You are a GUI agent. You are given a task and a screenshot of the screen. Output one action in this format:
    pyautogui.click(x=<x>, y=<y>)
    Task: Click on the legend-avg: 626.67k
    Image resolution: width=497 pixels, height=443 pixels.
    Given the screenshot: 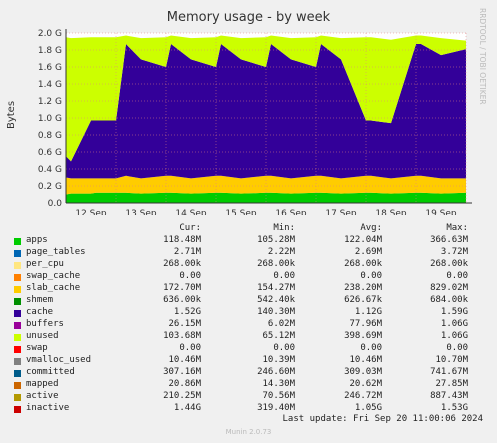 What is the action you would take?
    pyautogui.click(x=363, y=300)
    